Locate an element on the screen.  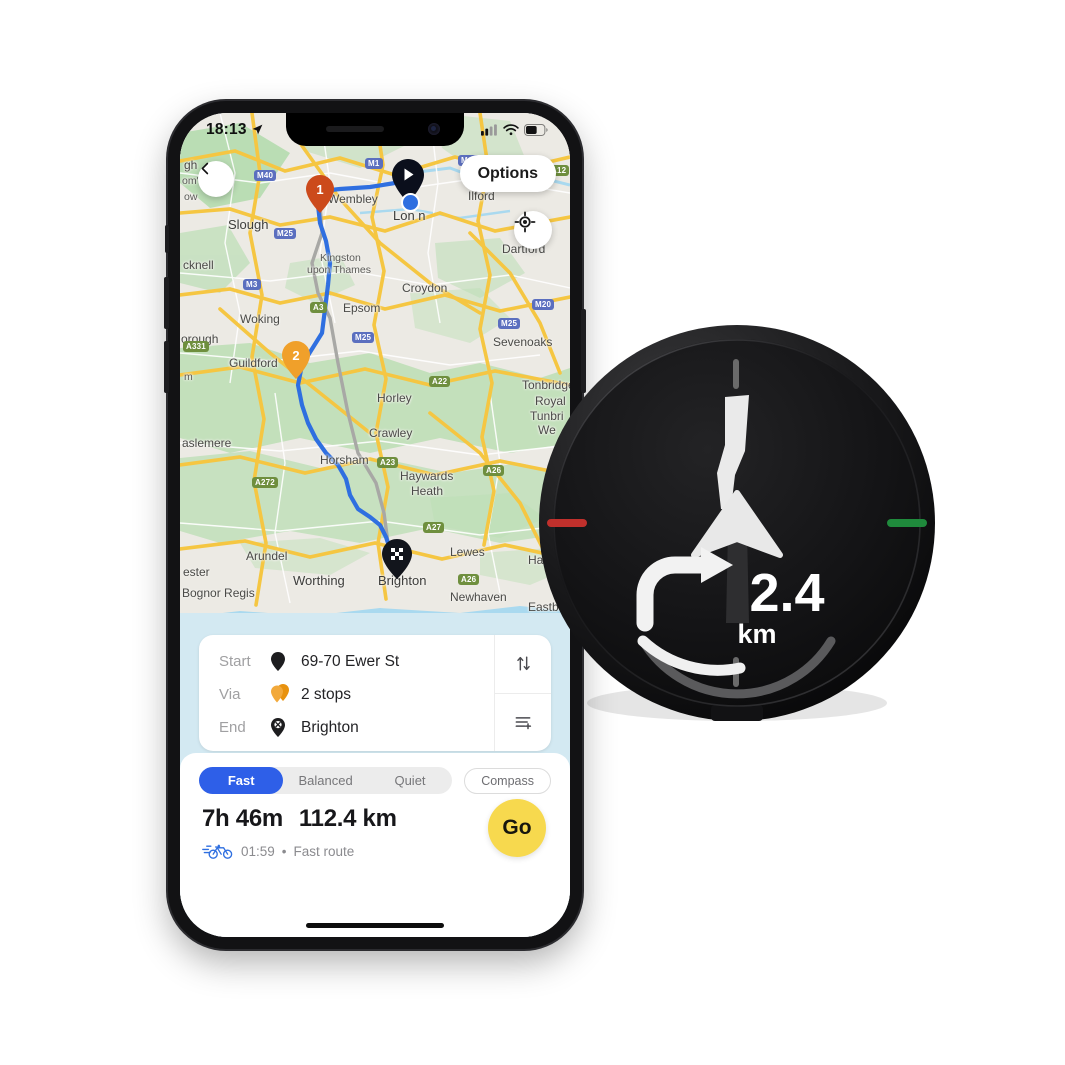
phone-volume-down-button is located at coordinates (166, 367).